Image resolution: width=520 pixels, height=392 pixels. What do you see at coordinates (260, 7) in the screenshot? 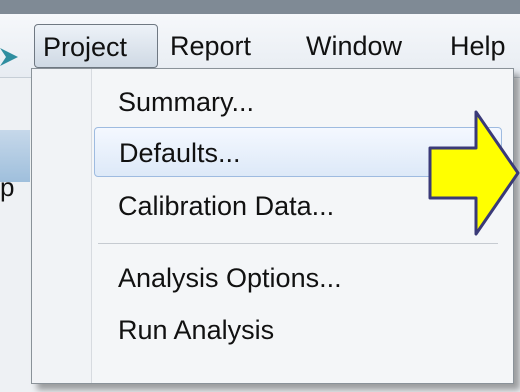
I see `window-top-strip` at bounding box center [260, 7].